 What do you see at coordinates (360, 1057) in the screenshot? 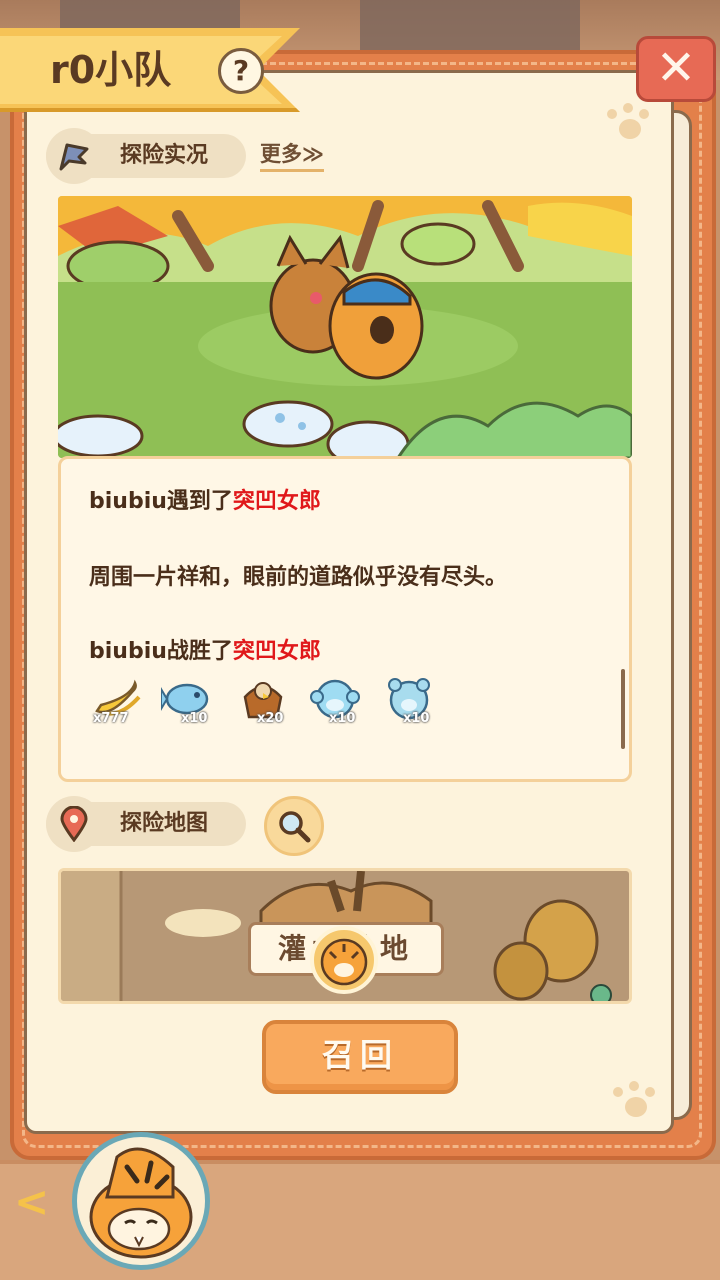
I see `recall-button: 召回` at bounding box center [360, 1057].